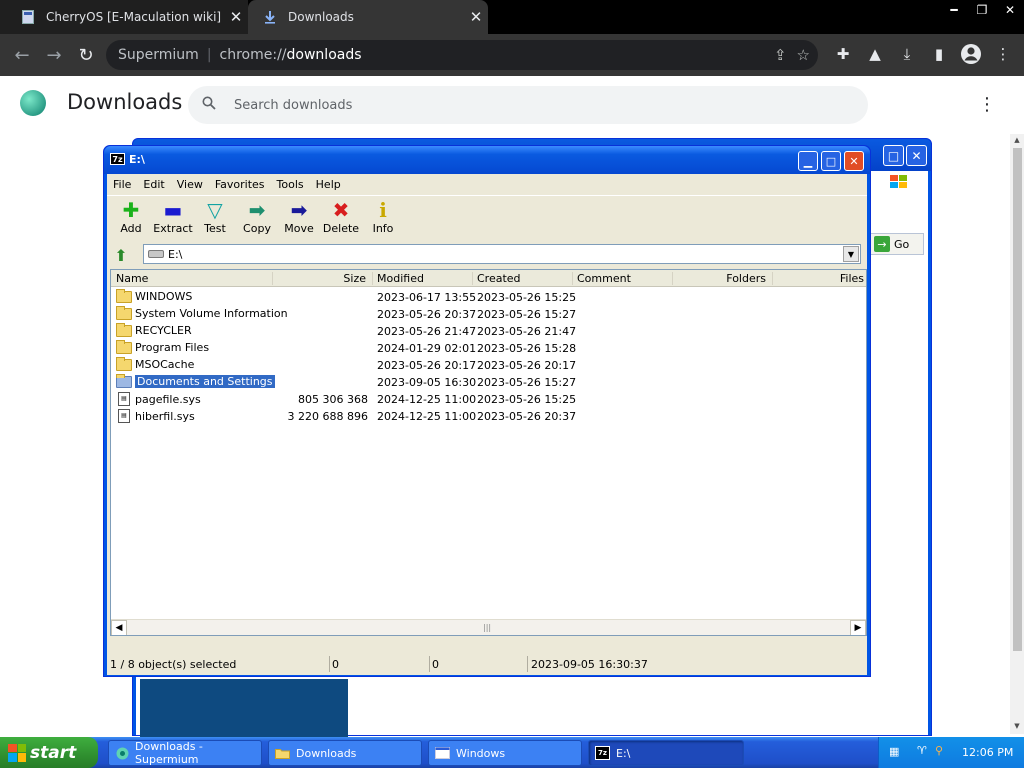 Image resolution: width=1024 pixels, height=768 pixels. Describe the element at coordinates (49, 752) in the screenshot. I see `start-button: start` at that location.